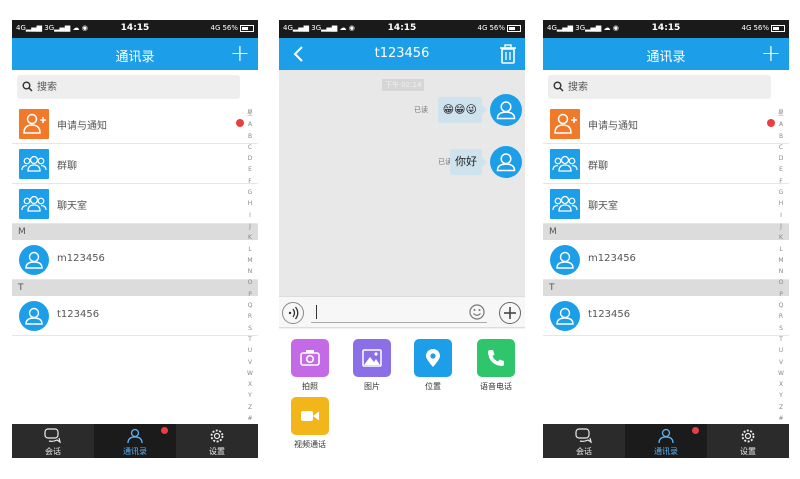  Describe the element at coordinates (477, 312) in the screenshot. I see `emoji-icon` at that location.